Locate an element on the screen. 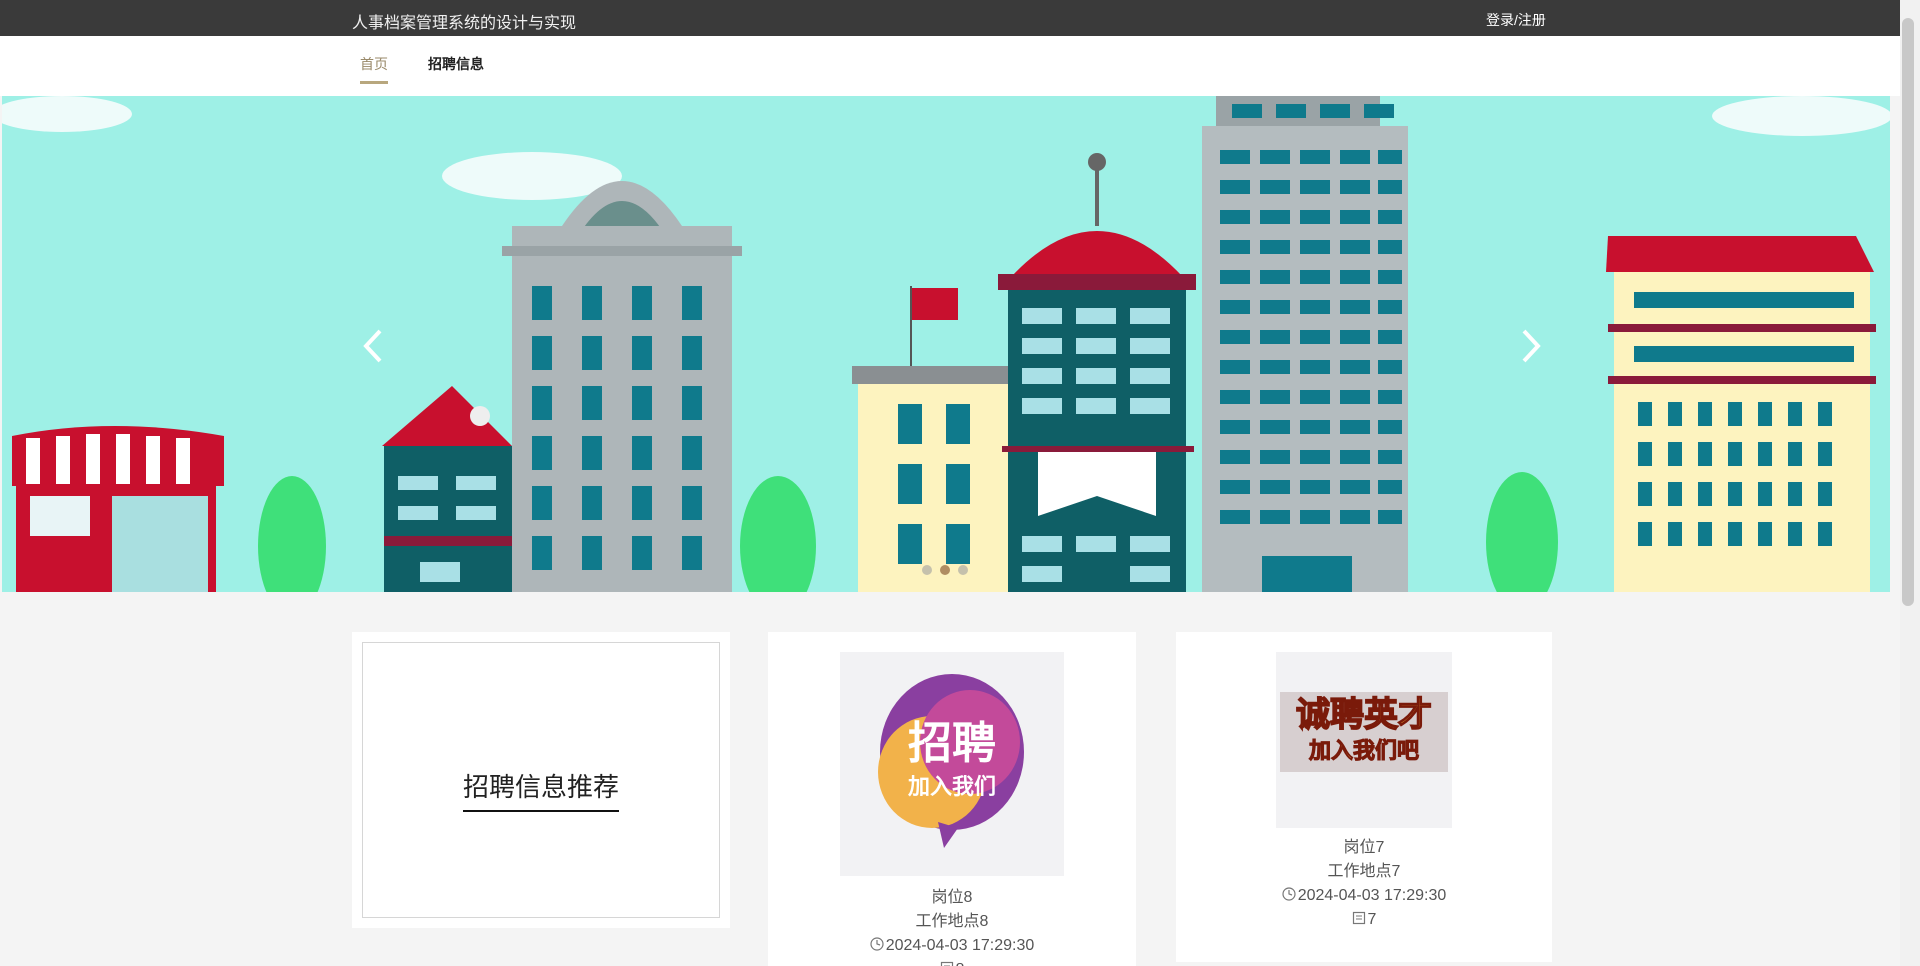 Image resolution: width=1920 pixels, height=966 pixels. carousel-indicators is located at coordinates (945, 570).